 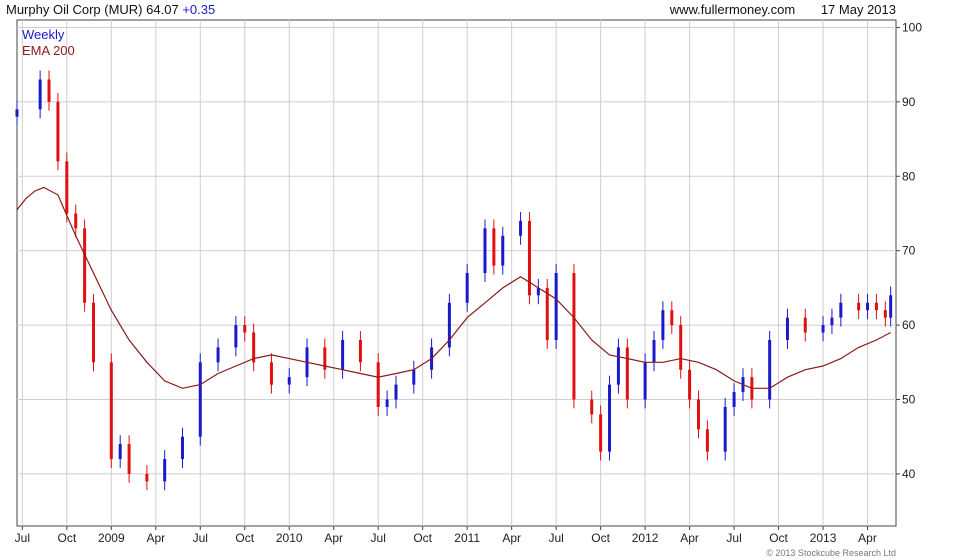 What do you see at coordinates (111, 538) in the screenshot?
I see `x-tick-label: 2009` at bounding box center [111, 538].